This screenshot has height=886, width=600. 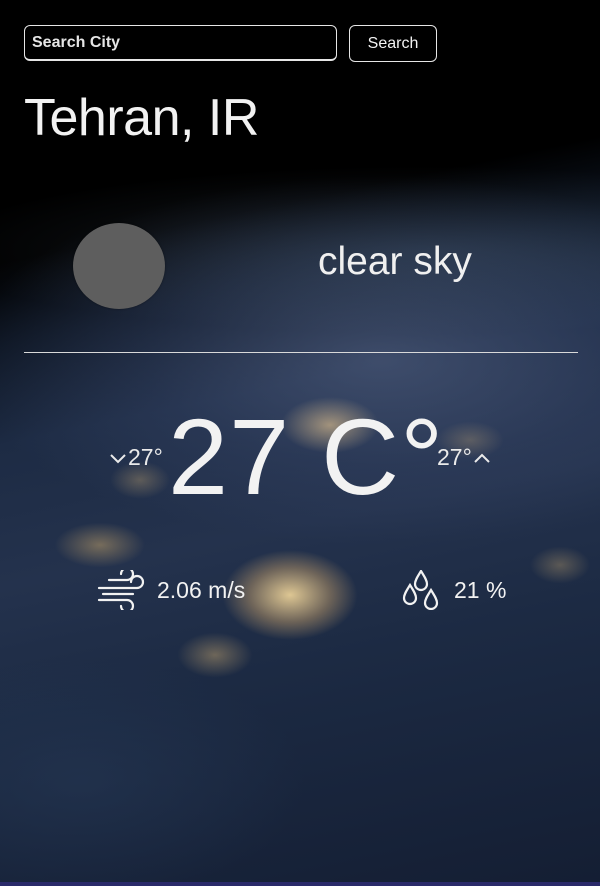 What do you see at coordinates (118, 458) in the screenshot?
I see `chevron-down-icon` at bounding box center [118, 458].